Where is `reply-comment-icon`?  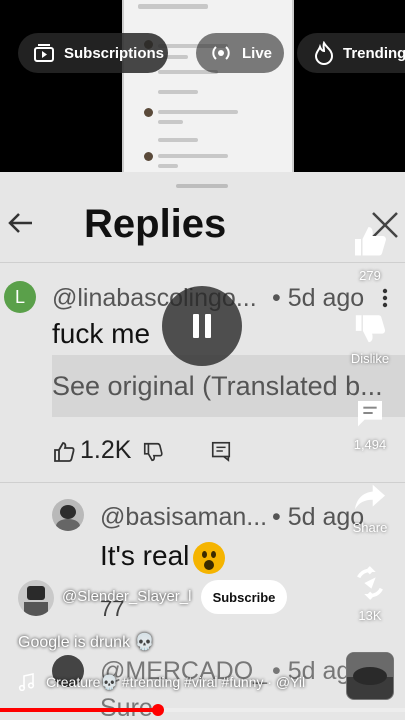 reply-comment-icon is located at coordinates (221, 451).